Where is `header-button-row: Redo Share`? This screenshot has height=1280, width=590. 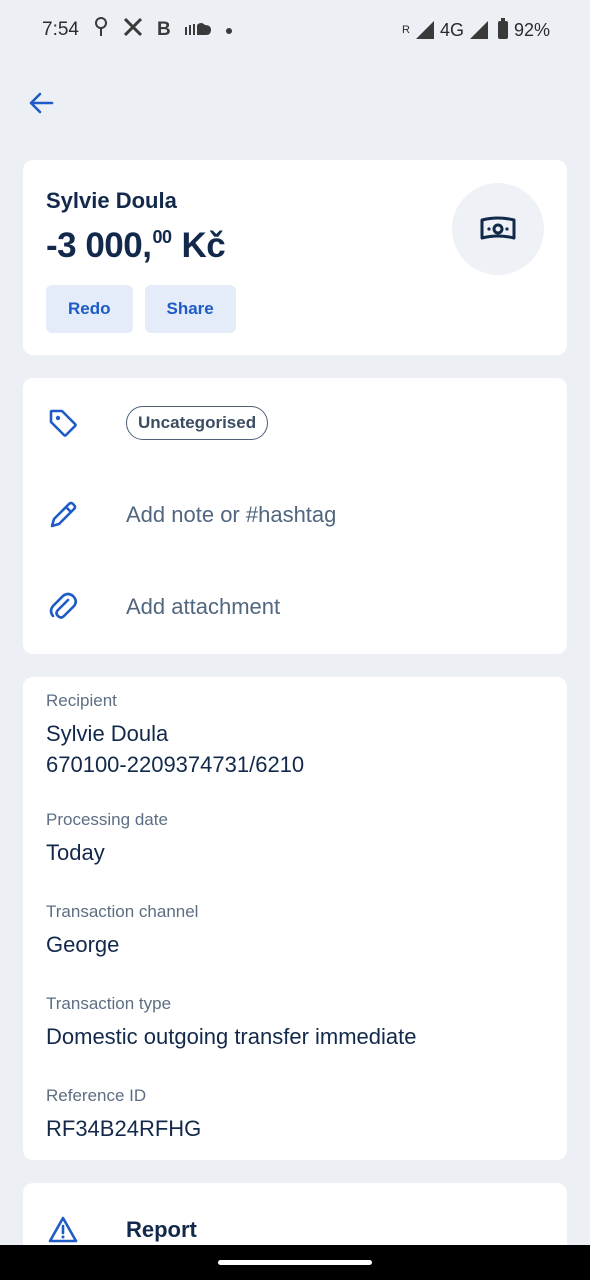 header-button-row: Redo Share is located at coordinates (141, 309).